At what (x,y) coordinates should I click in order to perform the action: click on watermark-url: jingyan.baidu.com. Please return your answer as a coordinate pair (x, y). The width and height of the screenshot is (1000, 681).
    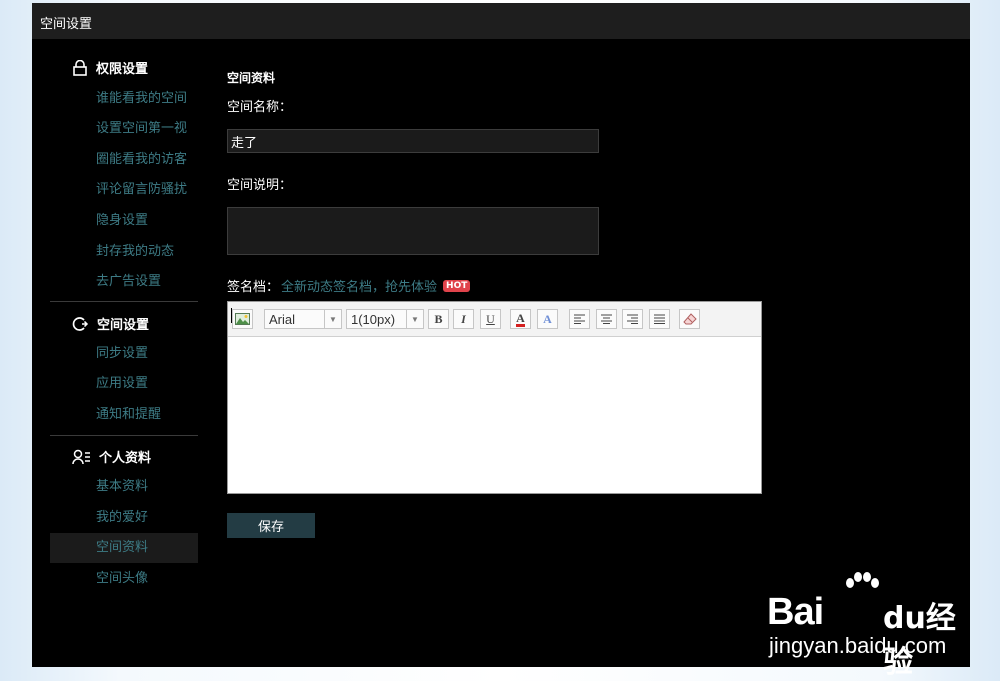
    Looking at the image, I should click on (858, 645).